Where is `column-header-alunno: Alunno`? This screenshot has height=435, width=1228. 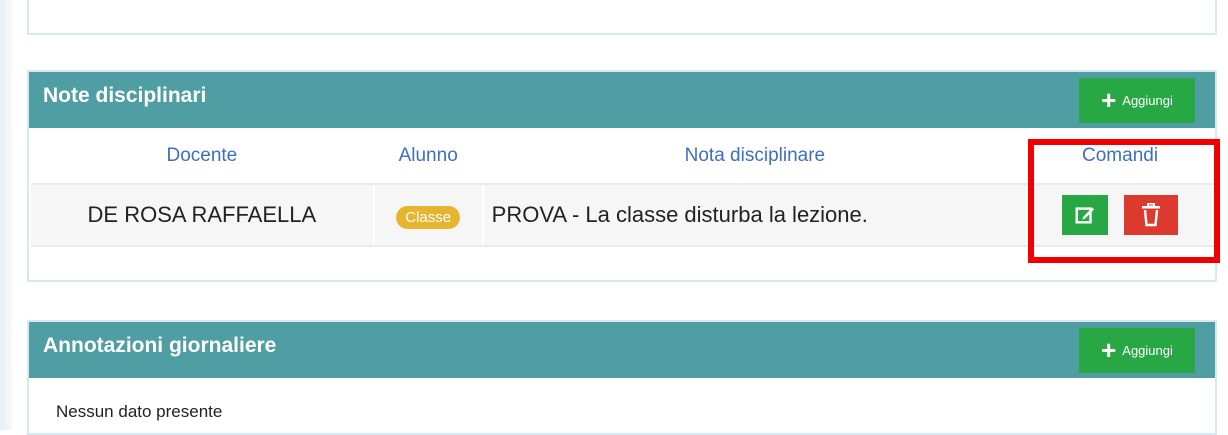 column-header-alunno: Alunno is located at coordinates (428, 156).